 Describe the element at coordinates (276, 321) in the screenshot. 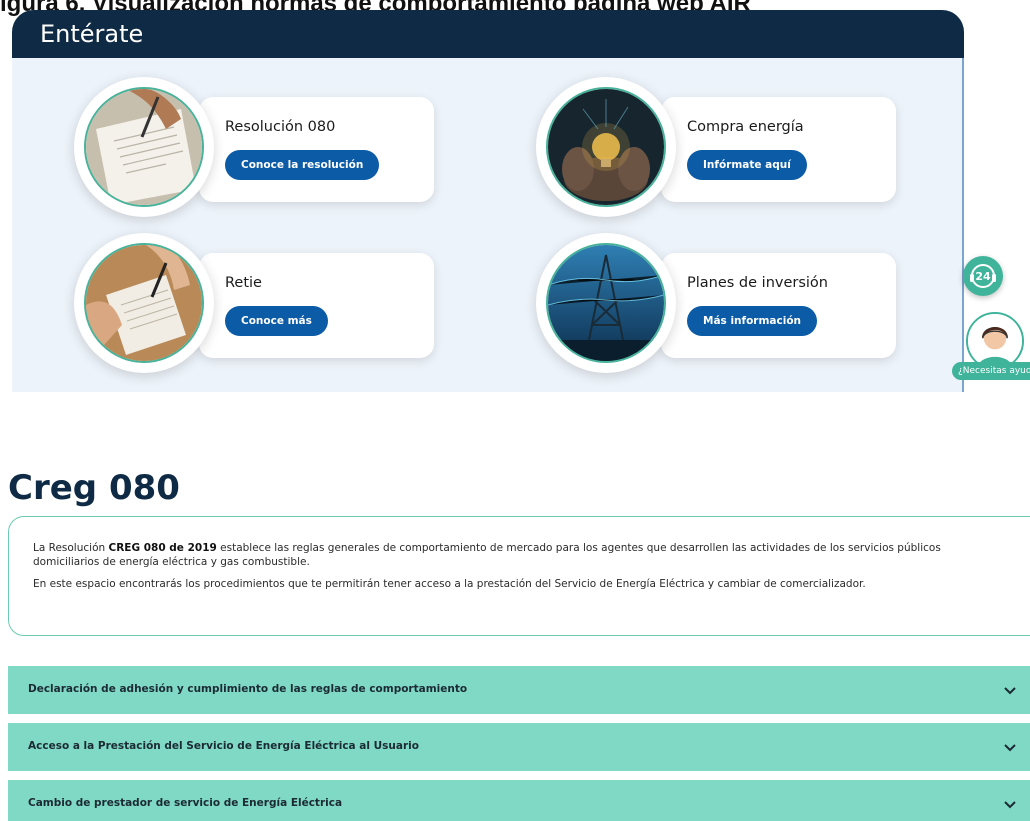

I see `conoce-mas-button: Conoce más` at that location.